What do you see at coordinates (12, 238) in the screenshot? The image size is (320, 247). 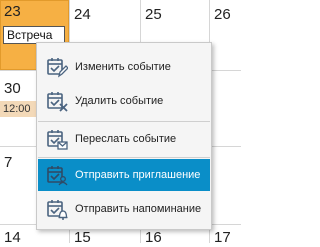 I see `day-number: 14` at bounding box center [12, 238].